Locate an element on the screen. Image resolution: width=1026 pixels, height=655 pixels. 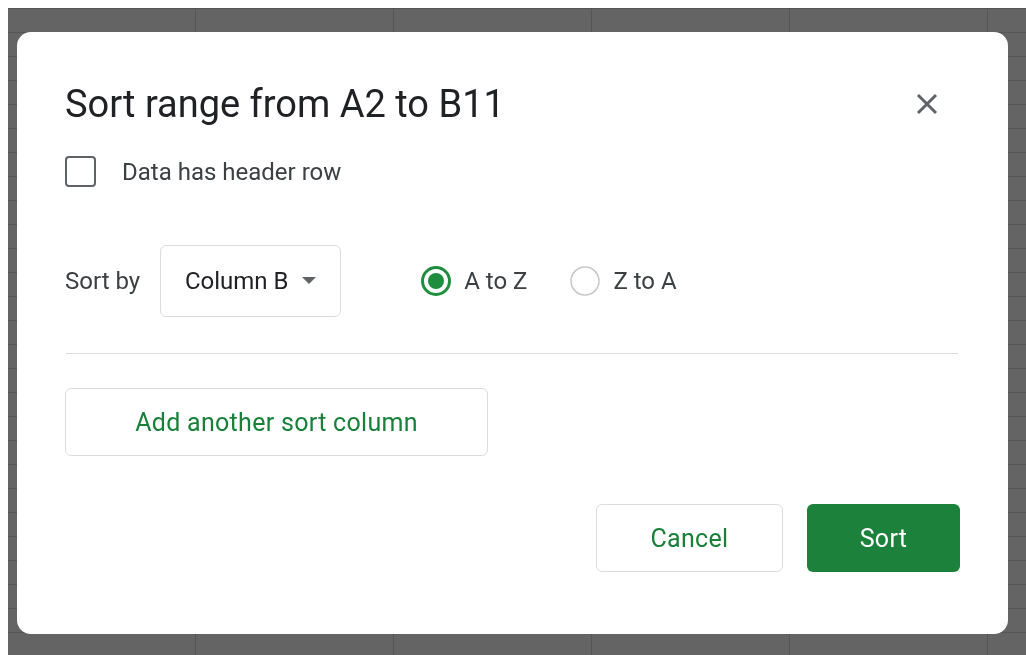
sort-order-radio: A to Z is located at coordinates (474, 281).